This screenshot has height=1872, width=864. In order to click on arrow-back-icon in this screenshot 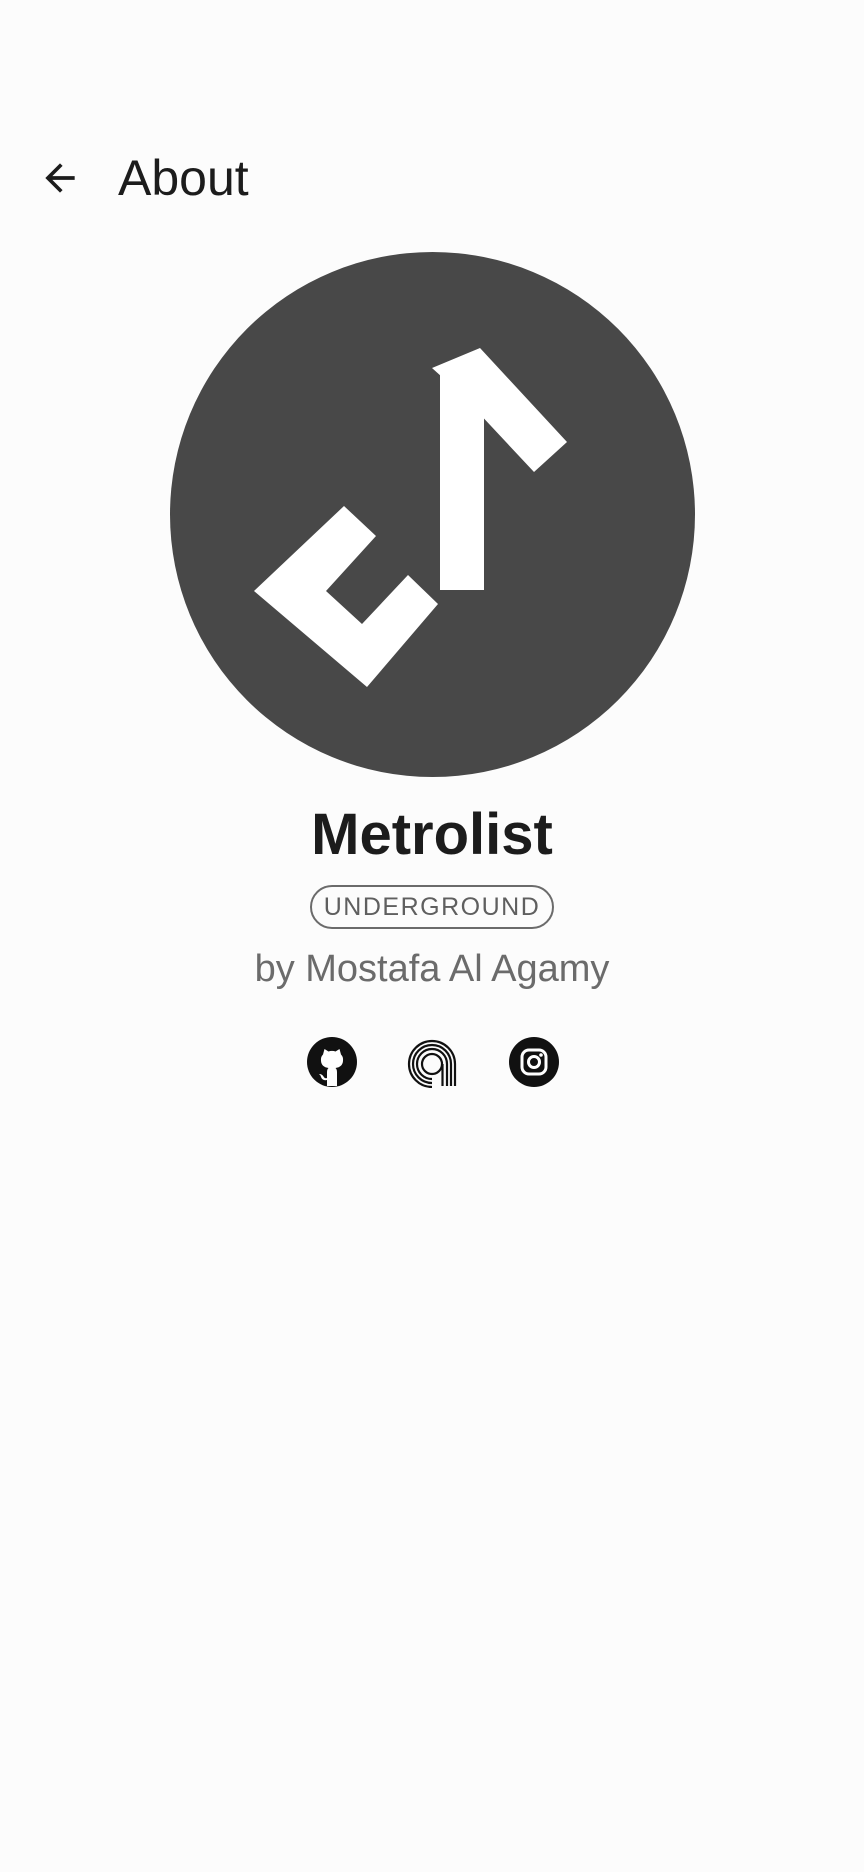, I will do `click(60, 178)`.